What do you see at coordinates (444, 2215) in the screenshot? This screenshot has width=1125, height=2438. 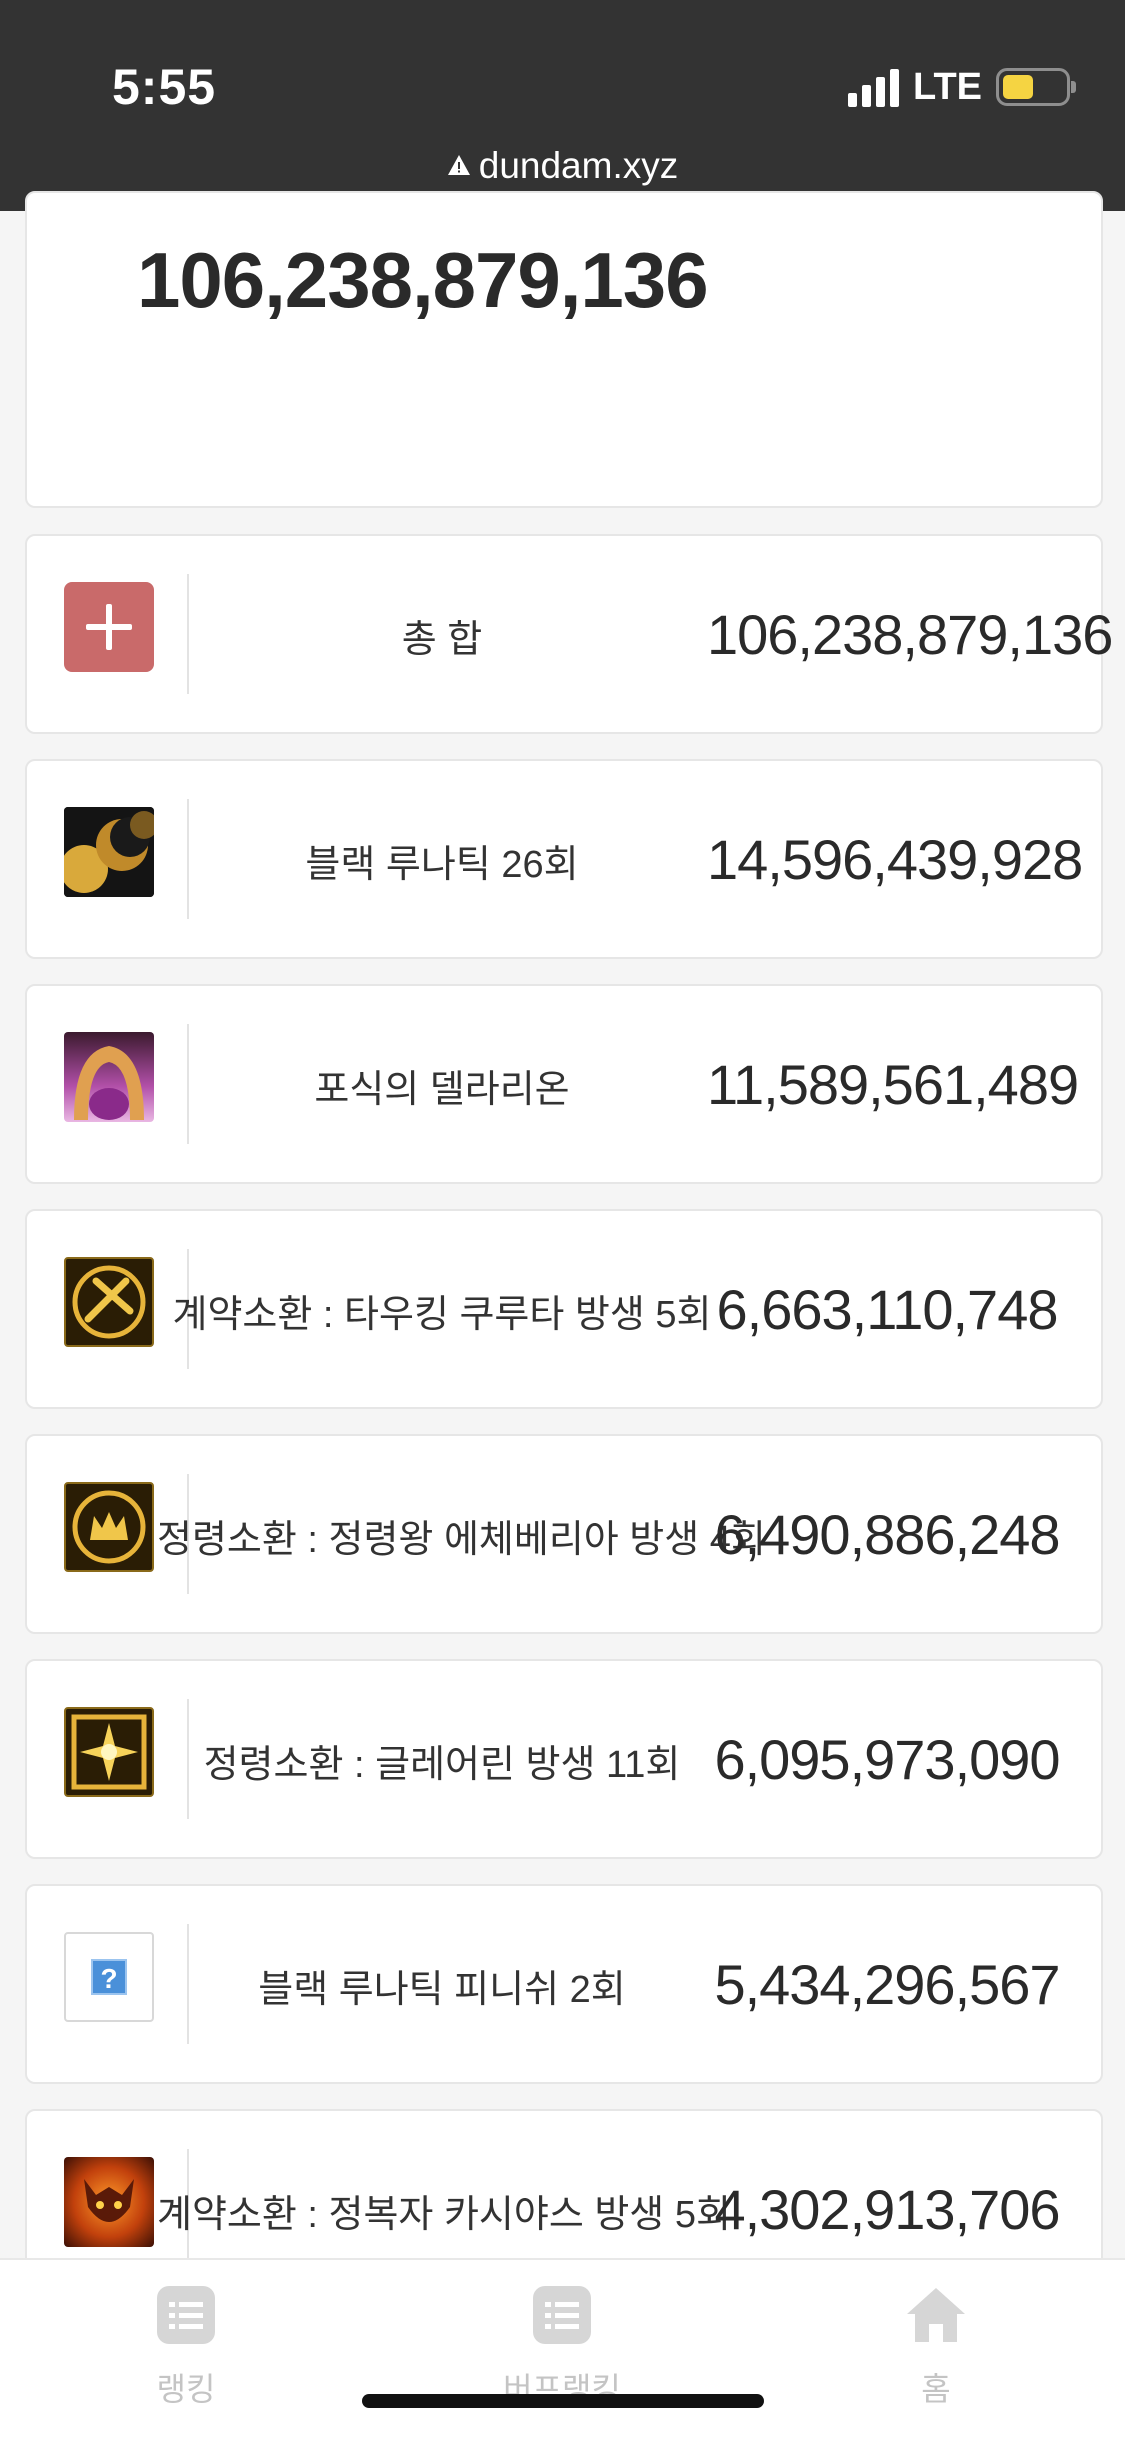 I see `skill-name: 계약소환 : 정복자 카시야스 방생 5회` at bounding box center [444, 2215].